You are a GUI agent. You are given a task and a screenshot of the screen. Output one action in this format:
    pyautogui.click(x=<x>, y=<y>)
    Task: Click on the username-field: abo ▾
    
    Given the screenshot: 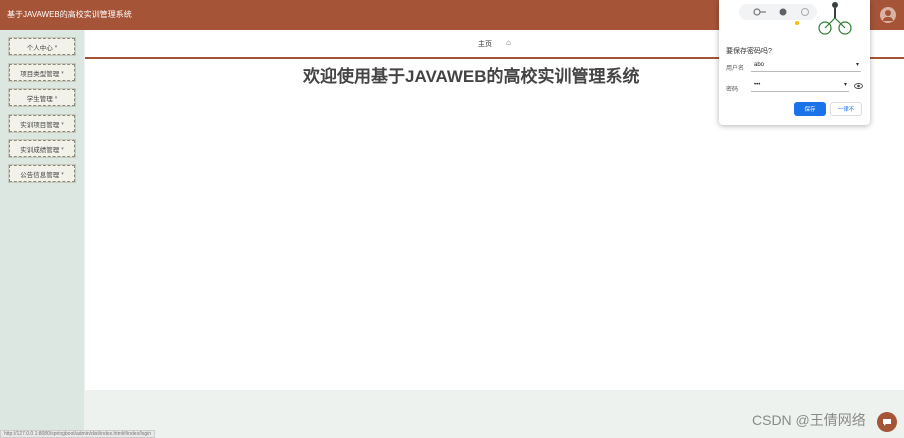 What is the action you would take?
    pyautogui.click(x=806, y=66)
    